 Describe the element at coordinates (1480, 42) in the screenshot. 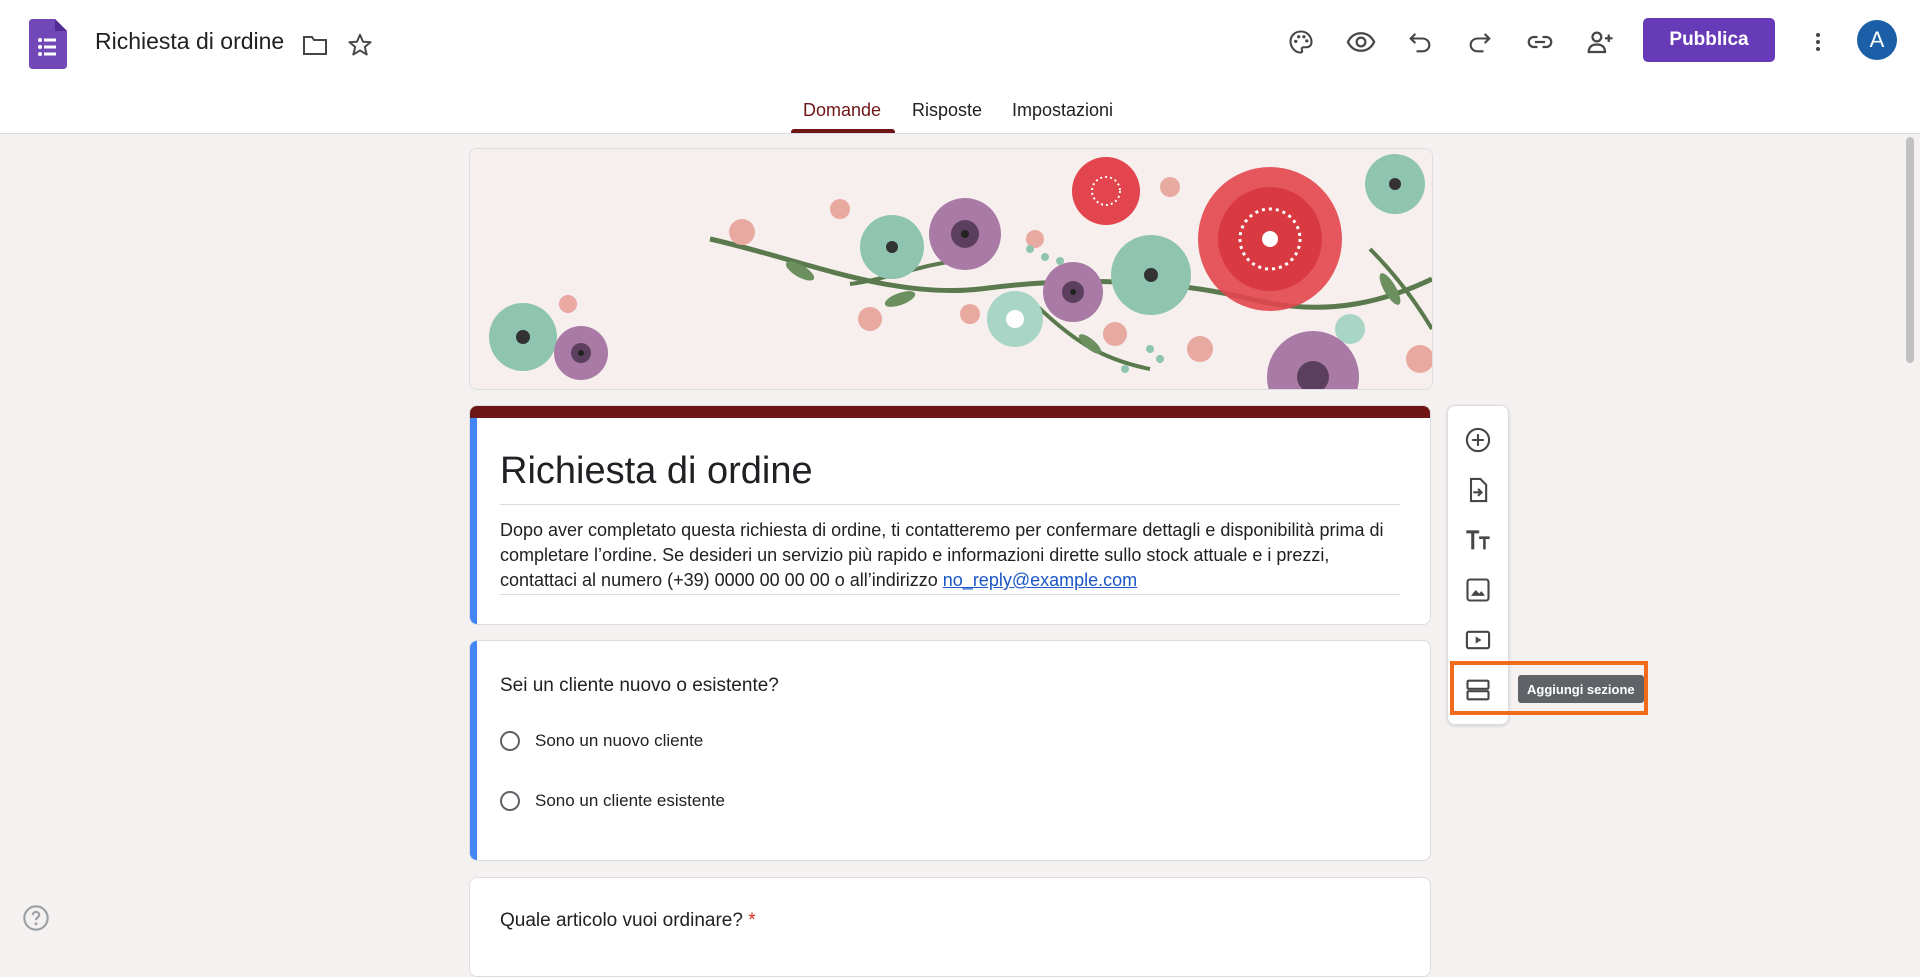

I see `redo-icon` at that location.